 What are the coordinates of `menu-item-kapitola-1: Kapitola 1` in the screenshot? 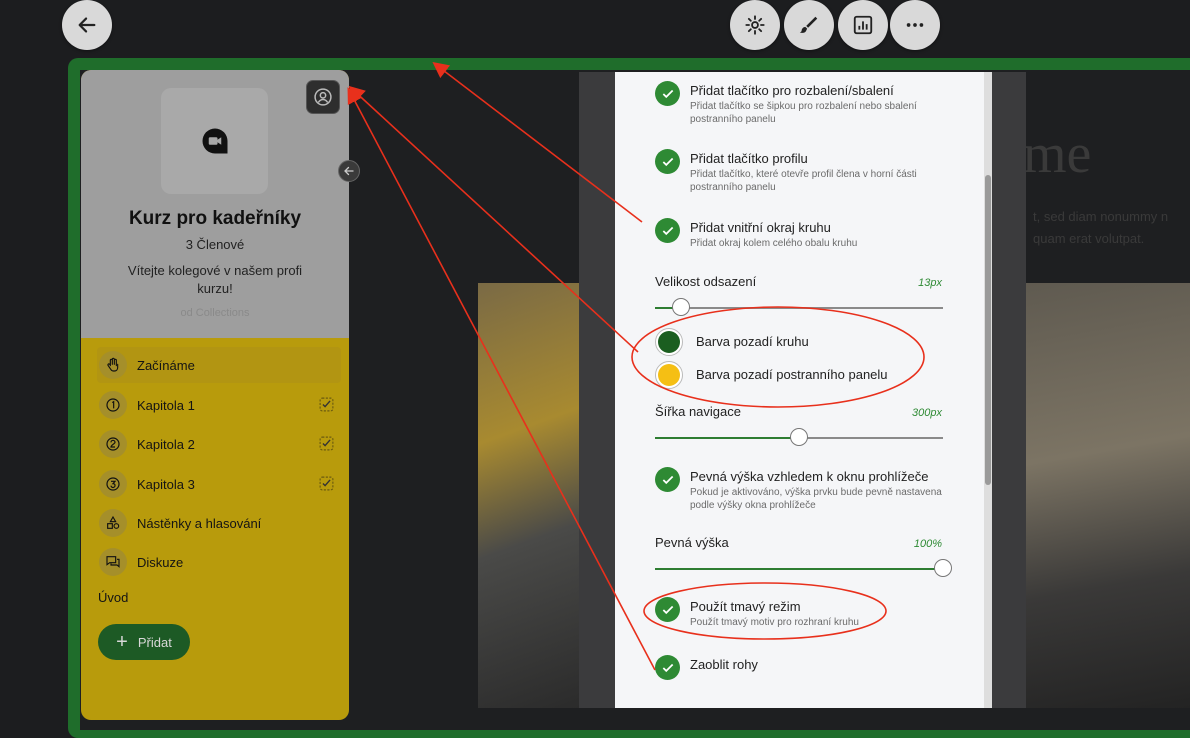 It's located at (219, 405).